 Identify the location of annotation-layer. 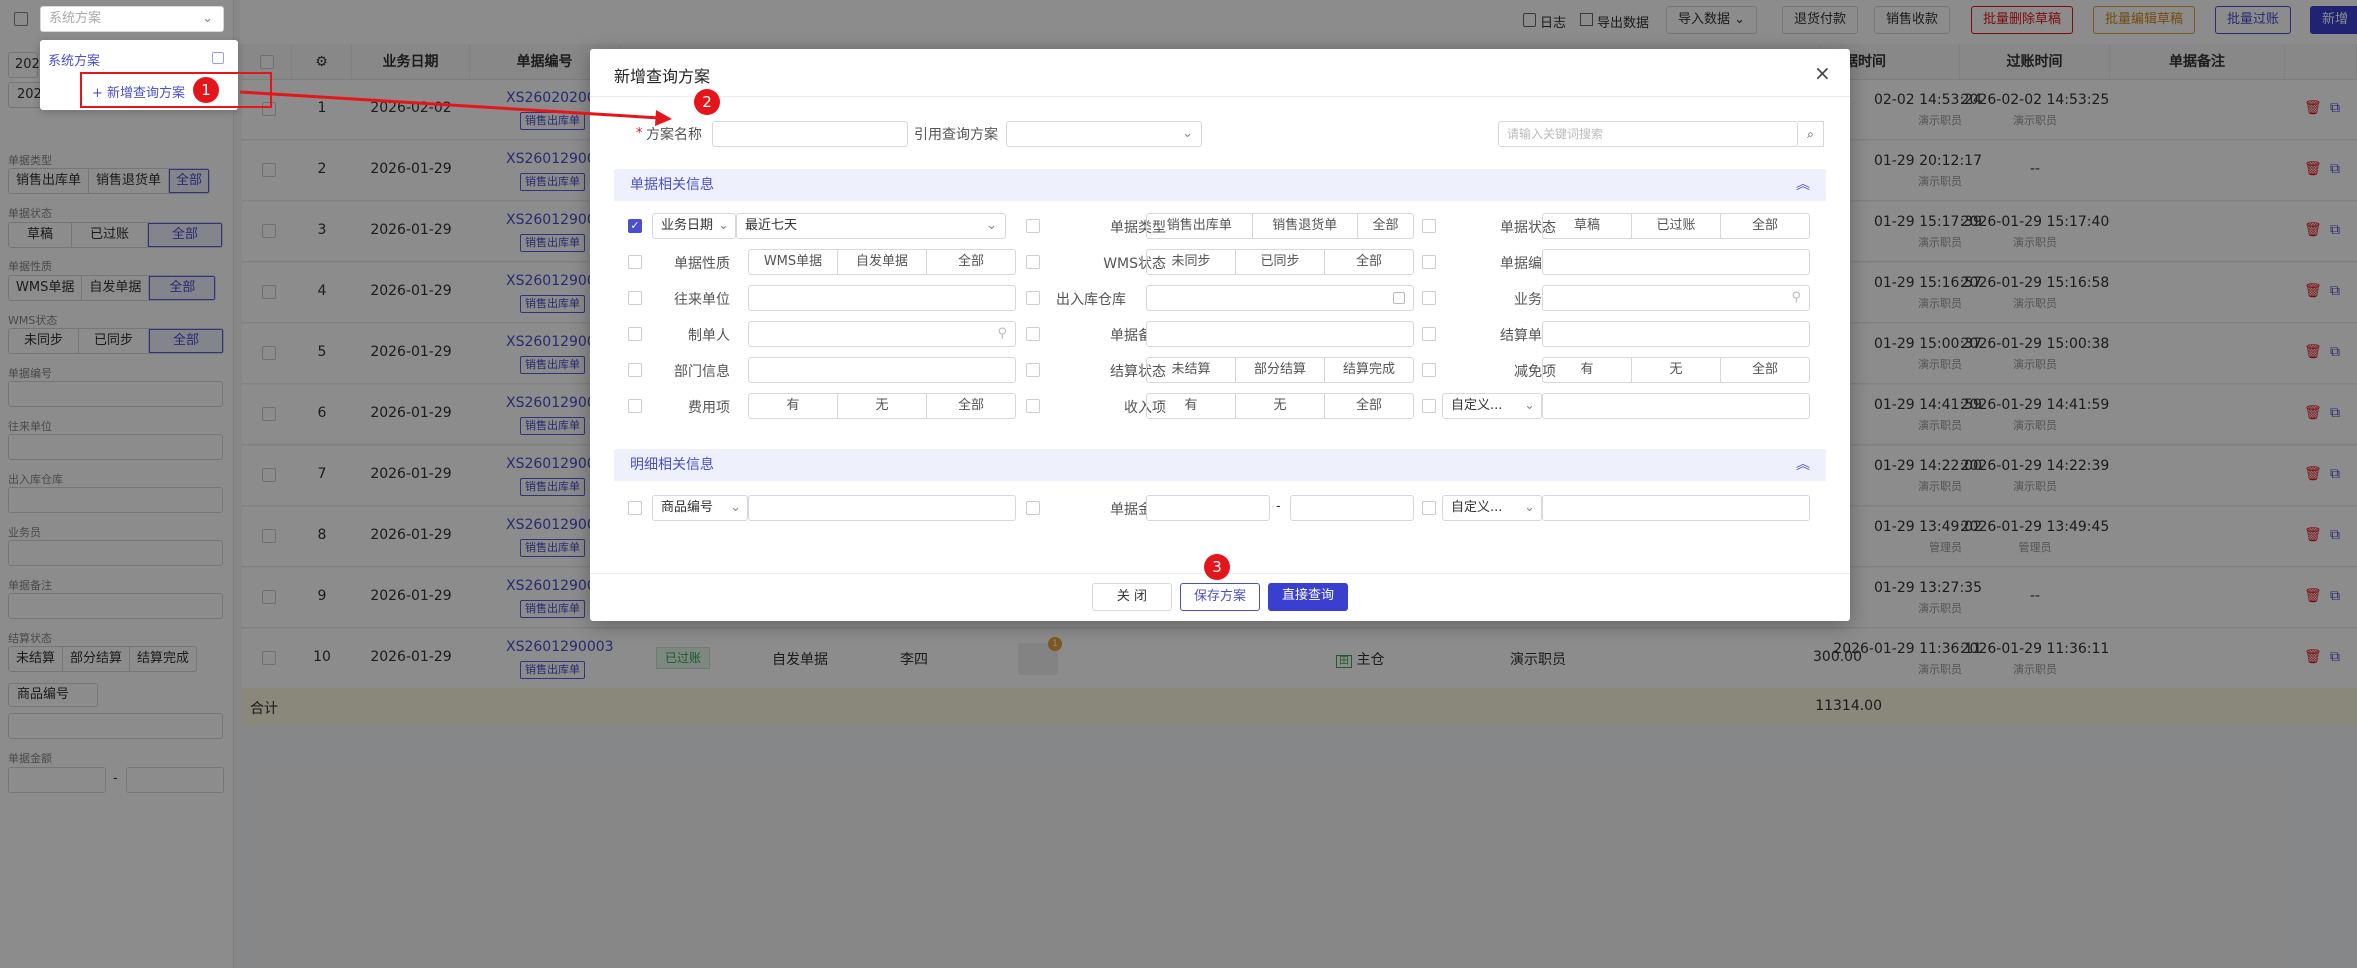
(455, 108).